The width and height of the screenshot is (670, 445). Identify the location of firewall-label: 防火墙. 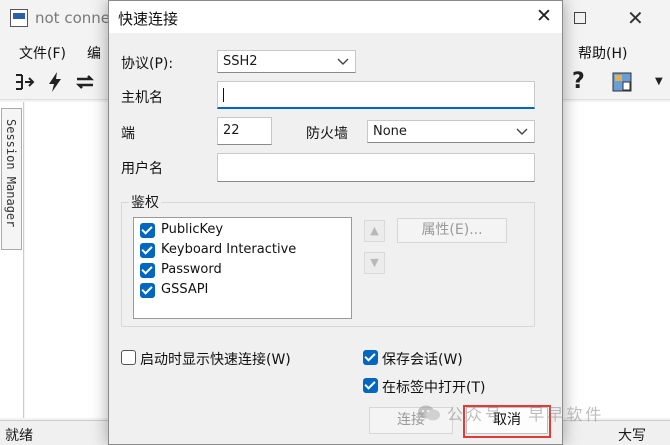
(327, 134).